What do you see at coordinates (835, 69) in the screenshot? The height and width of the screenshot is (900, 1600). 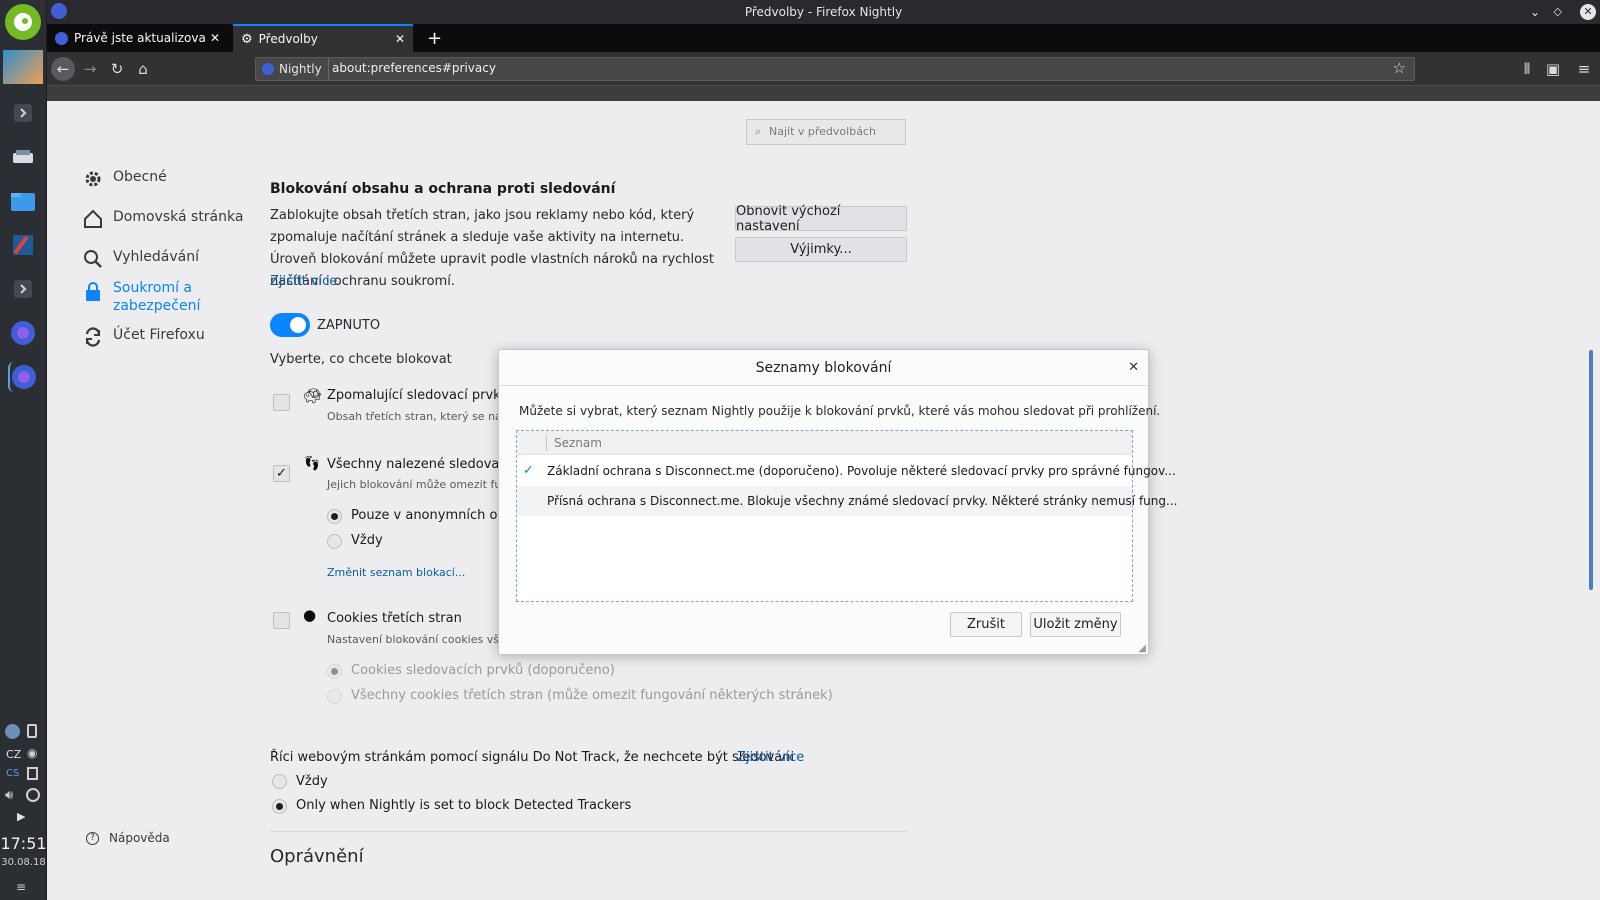 I see `url-bar: Nightly about:preferences#privacy ☆` at bounding box center [835, 69].